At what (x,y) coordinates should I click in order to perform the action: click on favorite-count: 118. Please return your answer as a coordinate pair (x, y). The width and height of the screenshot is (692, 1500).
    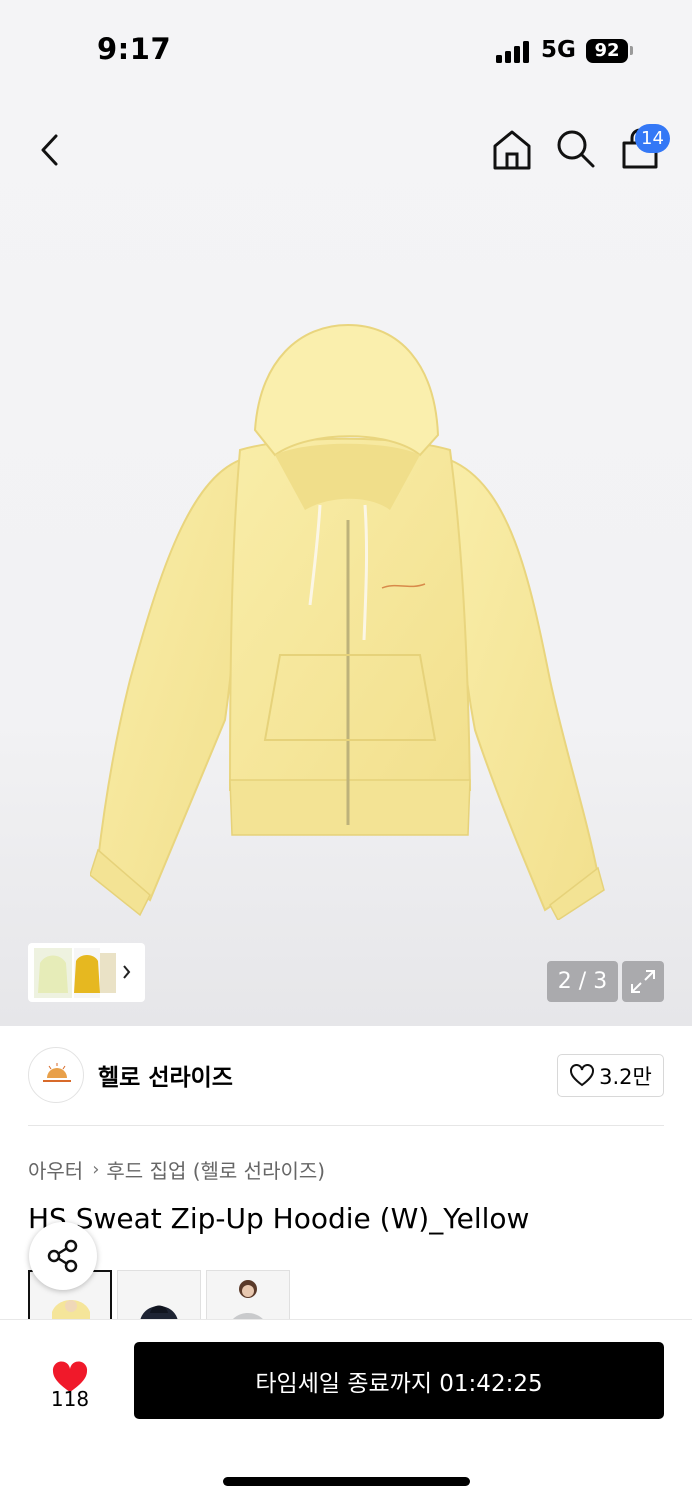
    Looking at the image, I should click on (70, 1399).